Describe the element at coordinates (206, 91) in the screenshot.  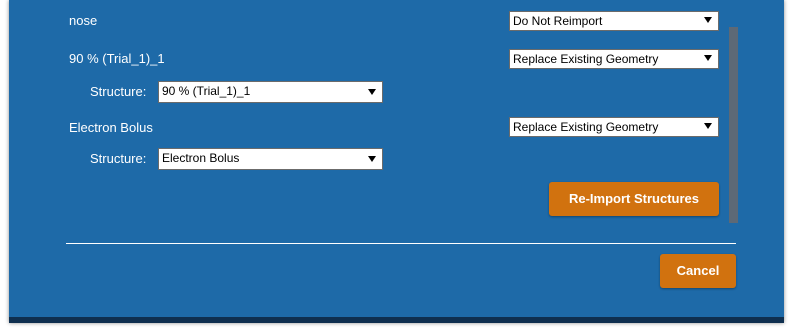
I see `select-value: 90 % (Trial_1)_1` at that location.